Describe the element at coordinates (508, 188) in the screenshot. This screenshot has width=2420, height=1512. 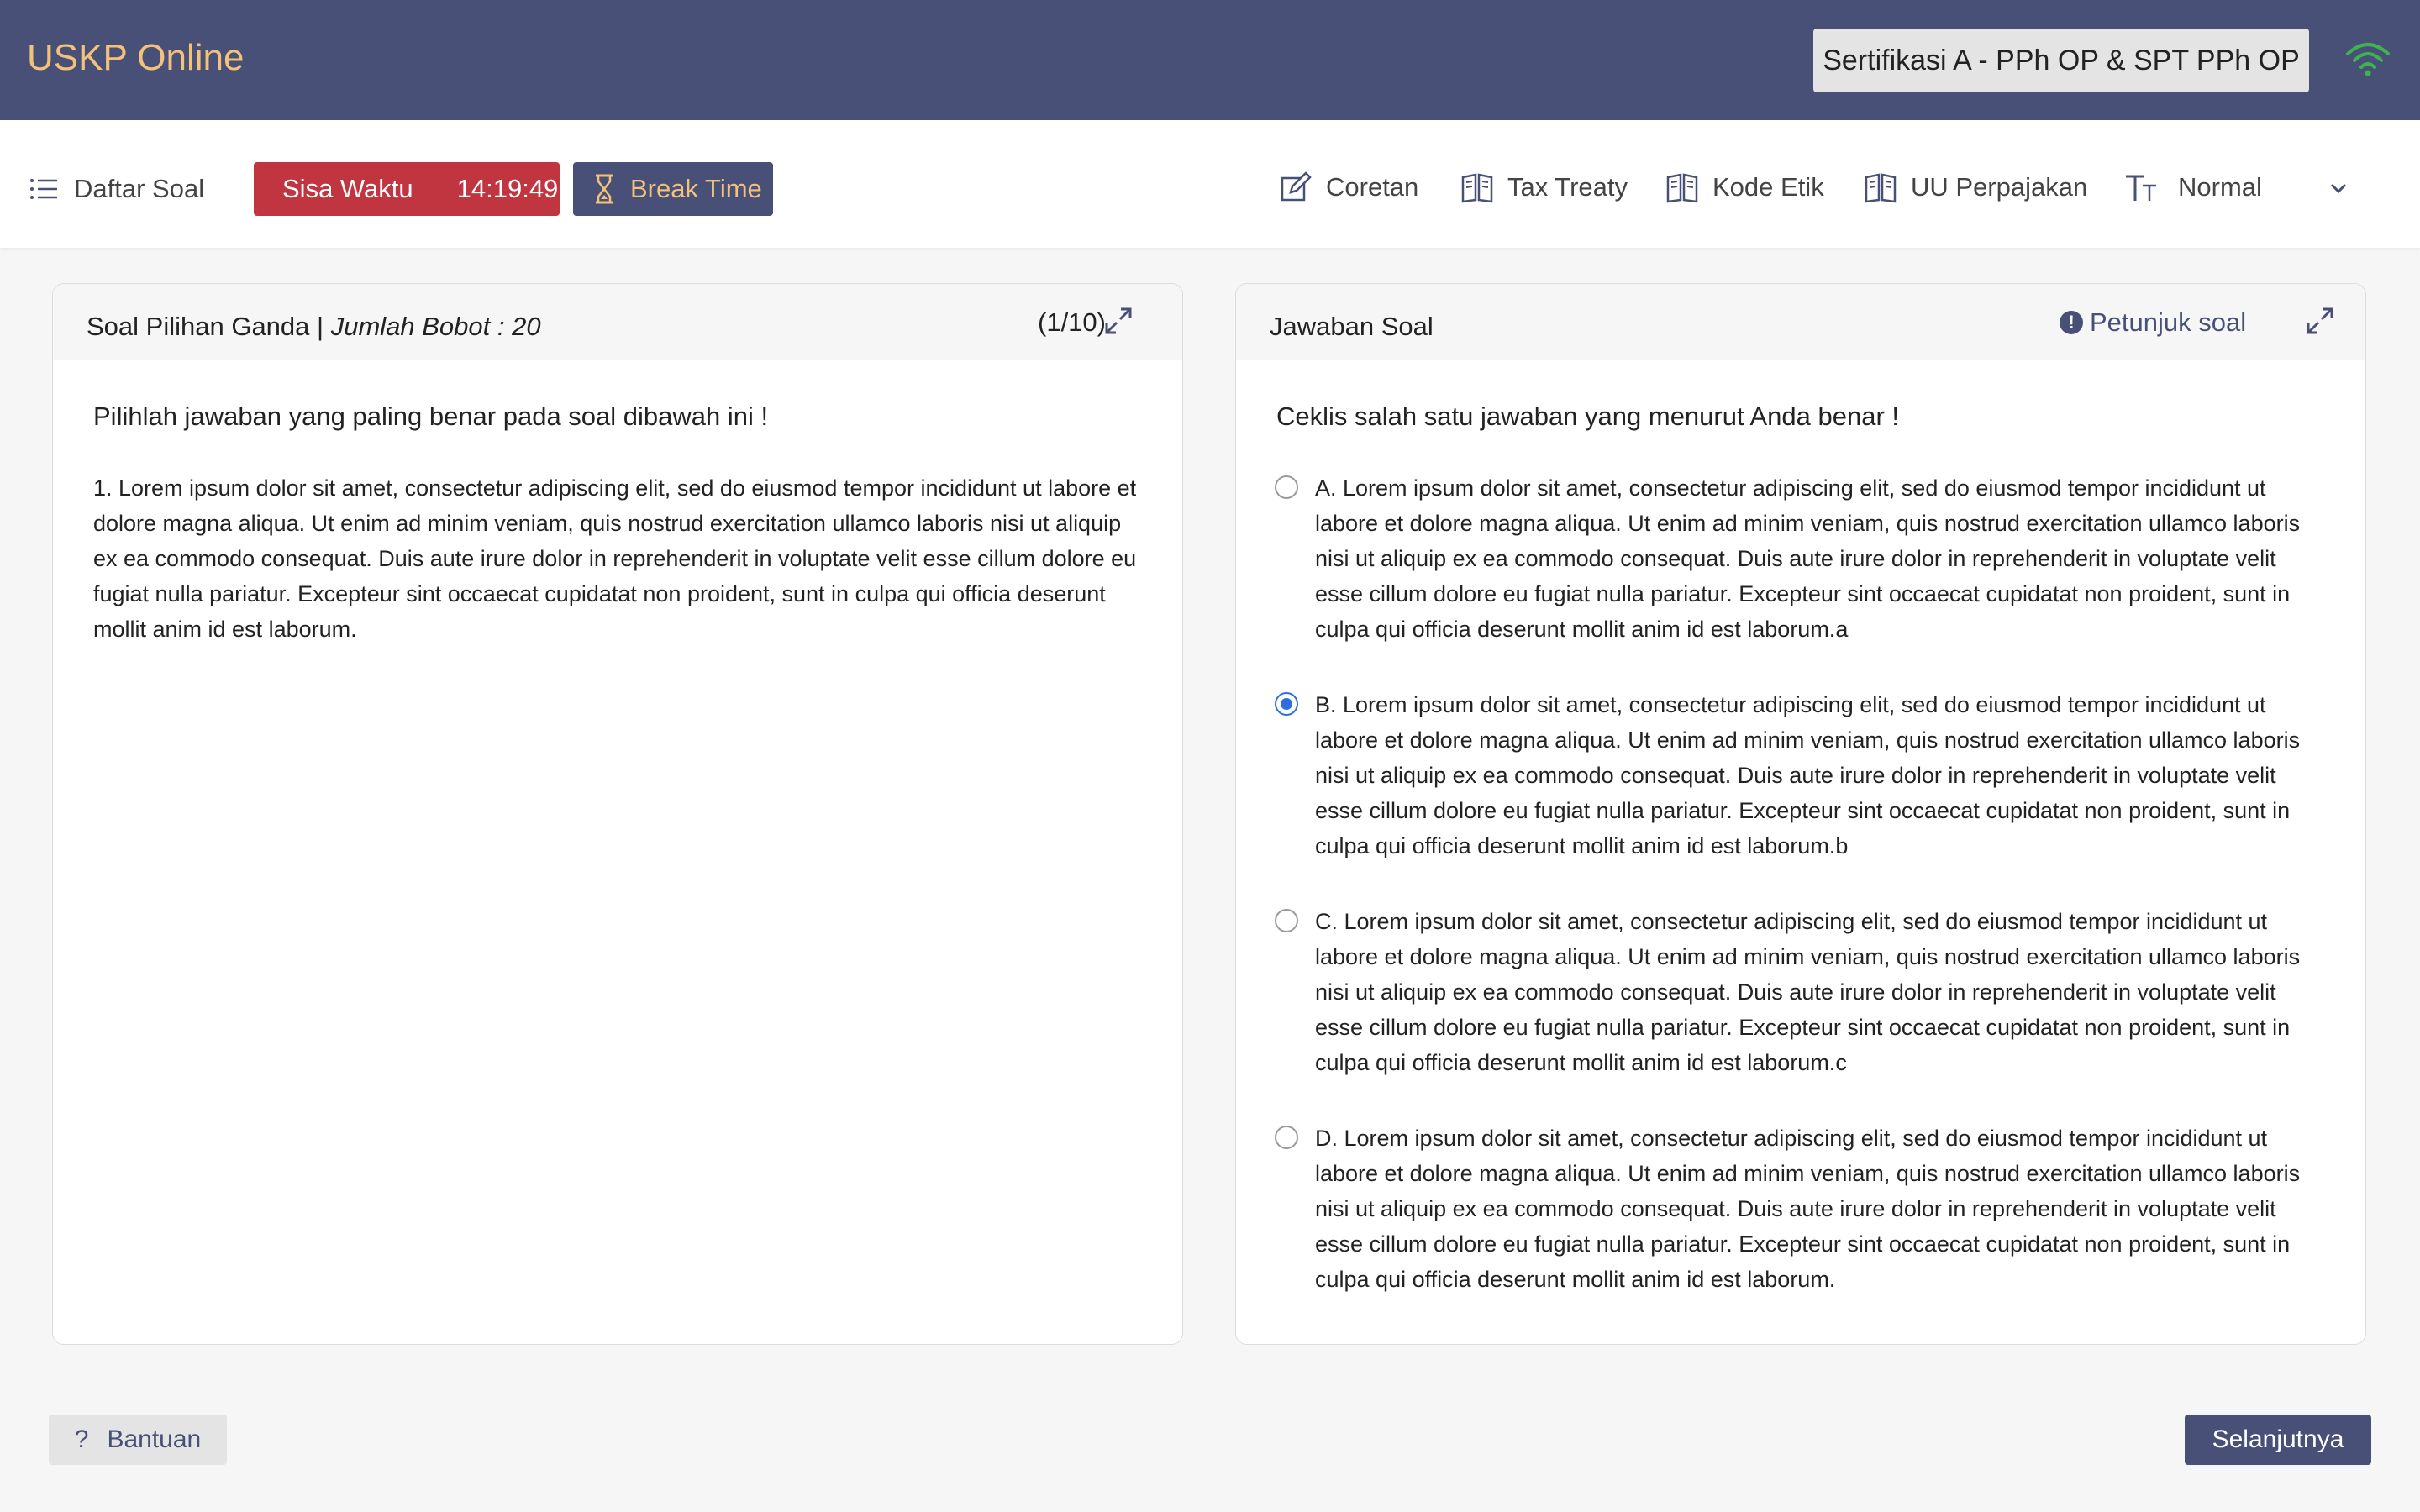
I see `sisa-waktu-value: 14:19:49` at that location.